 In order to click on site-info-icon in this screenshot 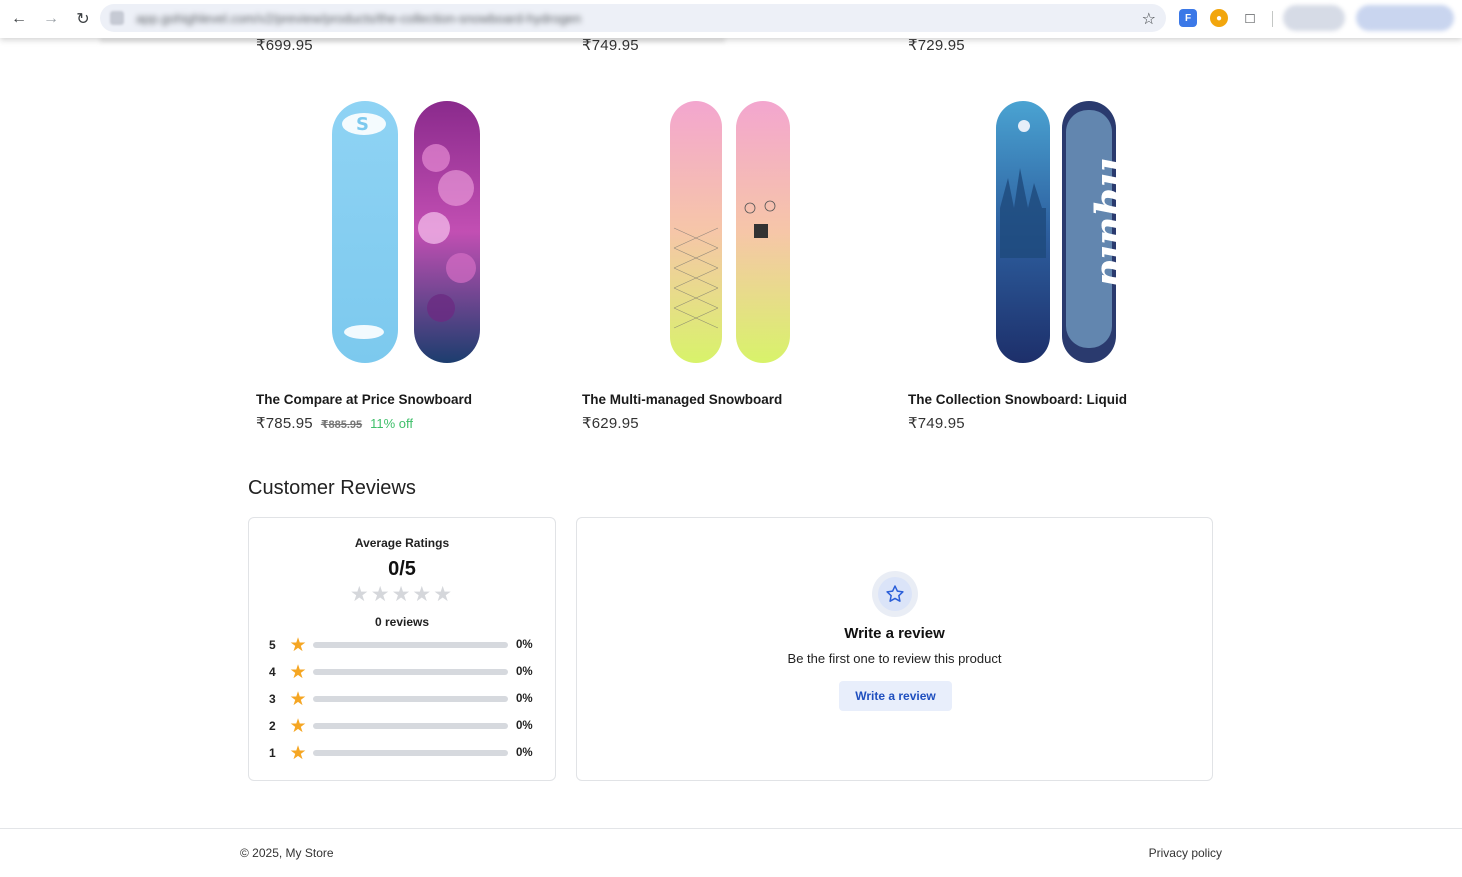, I will do `click(117, 18)`.